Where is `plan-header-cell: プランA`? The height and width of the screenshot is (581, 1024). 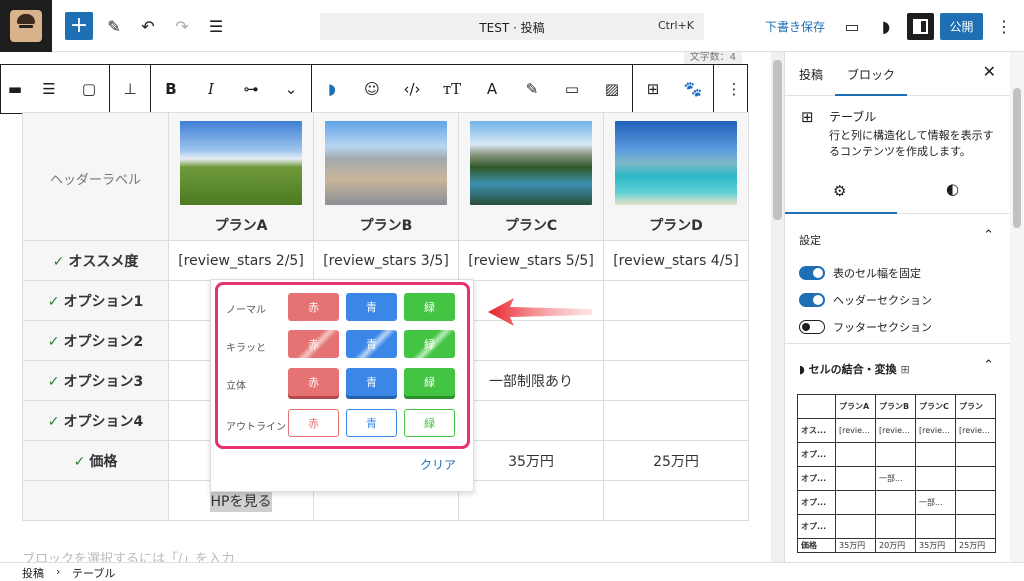 plan-header-cell: プランA is located at coordinates (241, 176).